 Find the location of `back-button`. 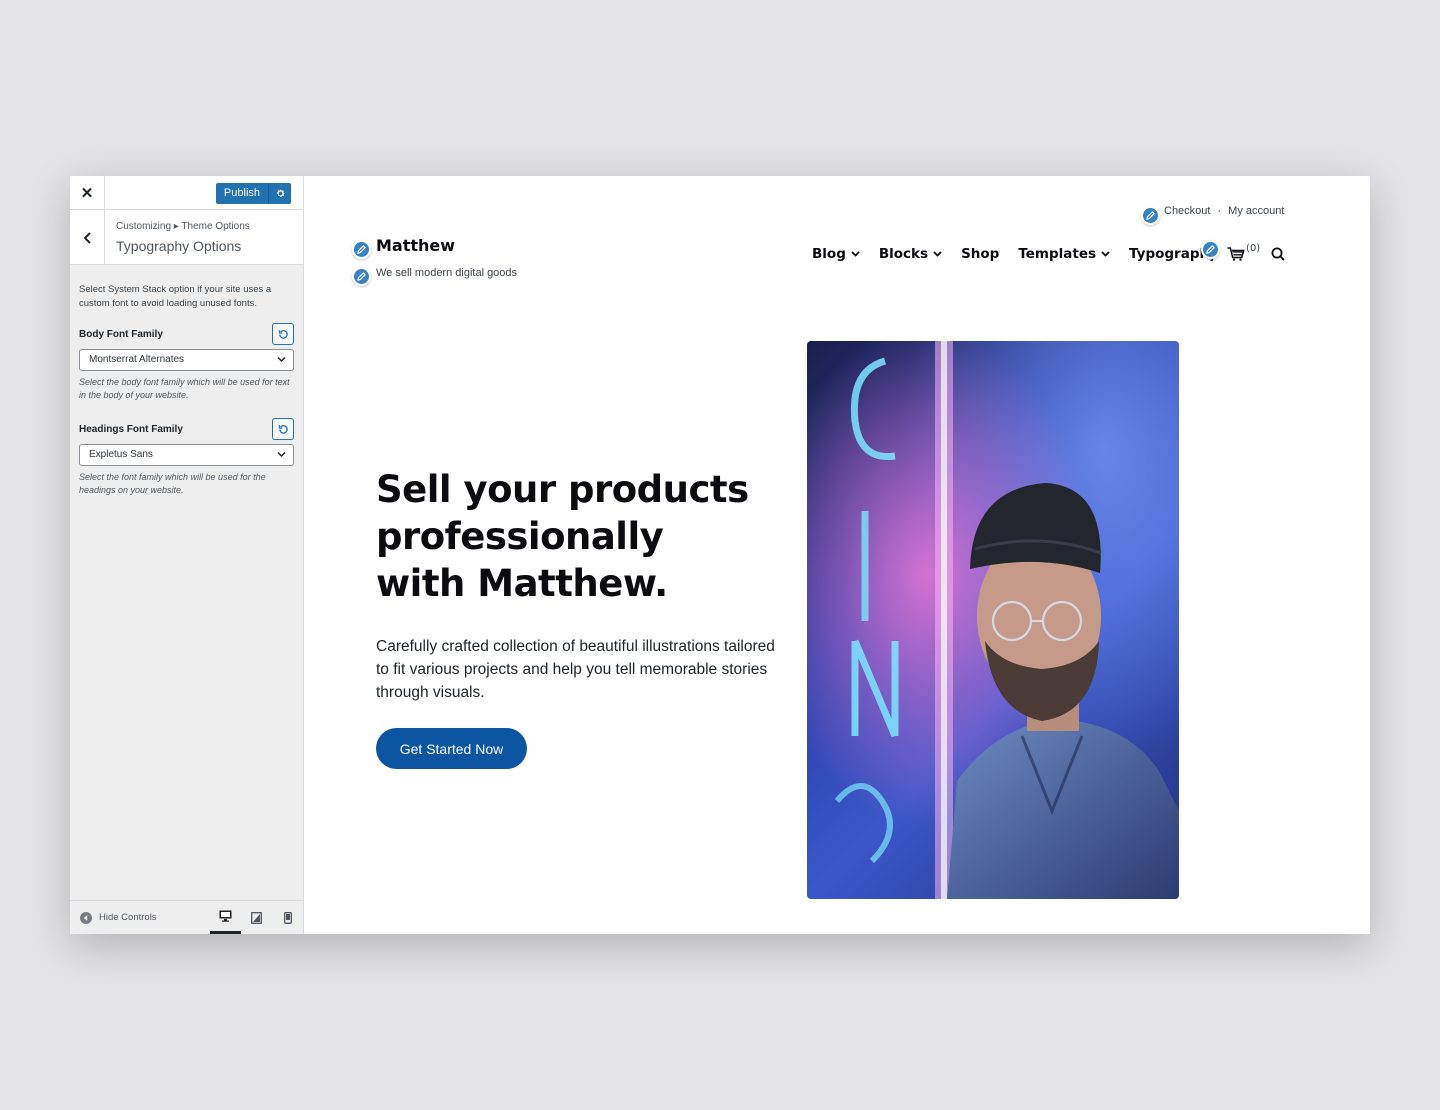

back-button is located at coordinates (87, 237).